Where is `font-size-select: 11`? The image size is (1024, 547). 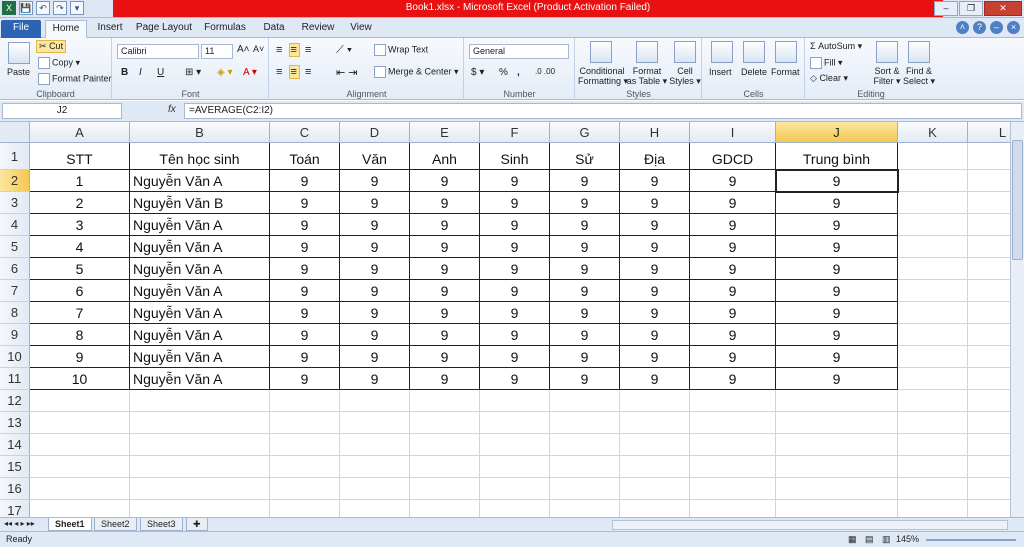
font-size-select: 11 is located at coordinates (217, 51).